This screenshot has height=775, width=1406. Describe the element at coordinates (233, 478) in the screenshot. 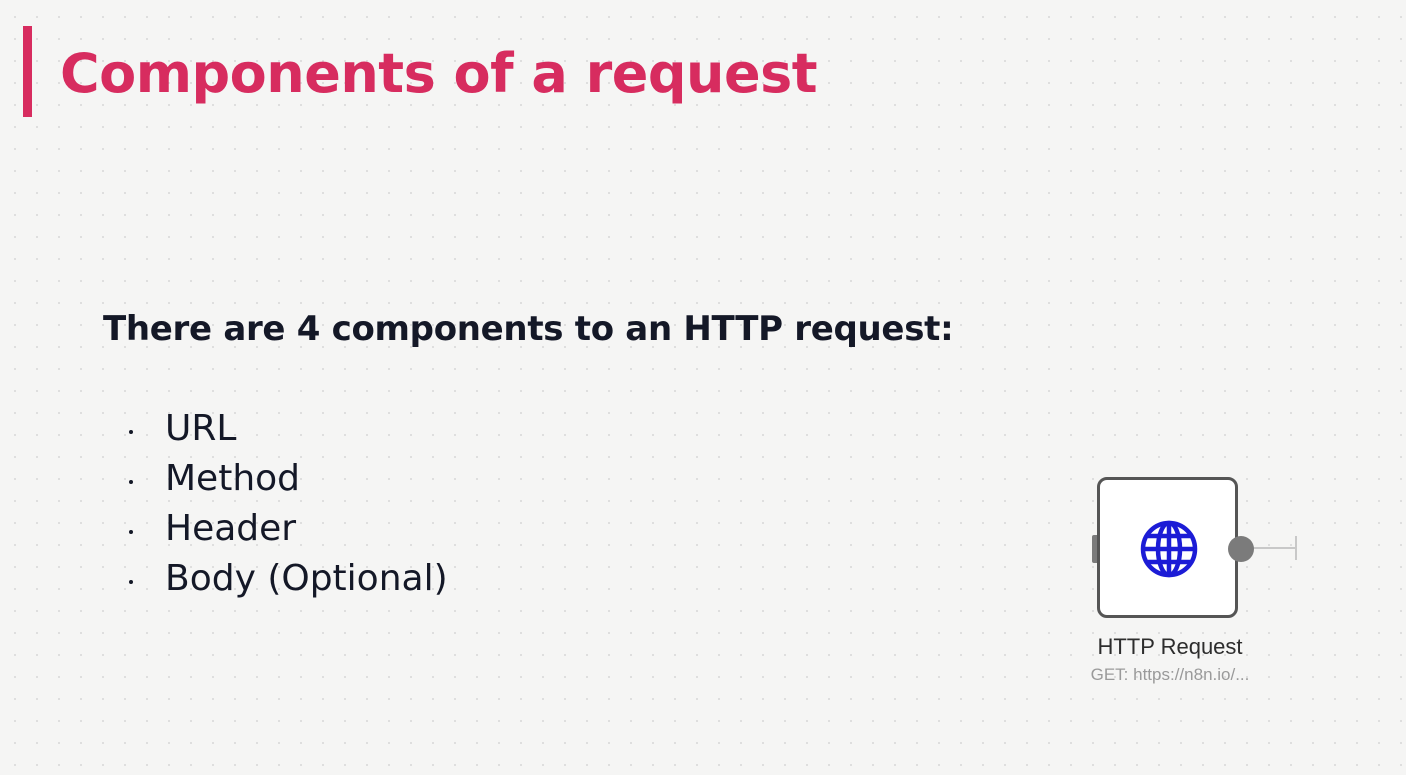

I see `component-label-method: Method` at that location.